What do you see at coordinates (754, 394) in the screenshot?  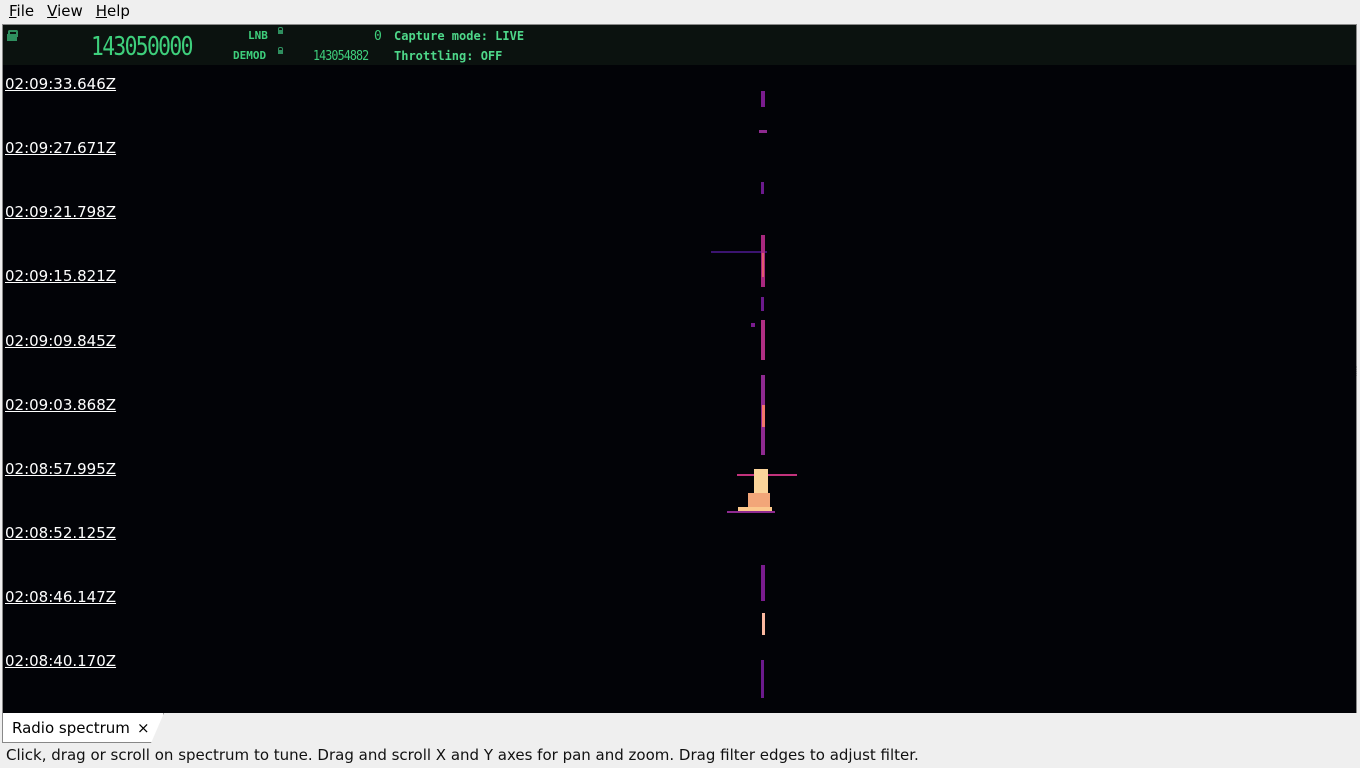 I see `waterfall-signal-trace` at bounding box center [754, 394].